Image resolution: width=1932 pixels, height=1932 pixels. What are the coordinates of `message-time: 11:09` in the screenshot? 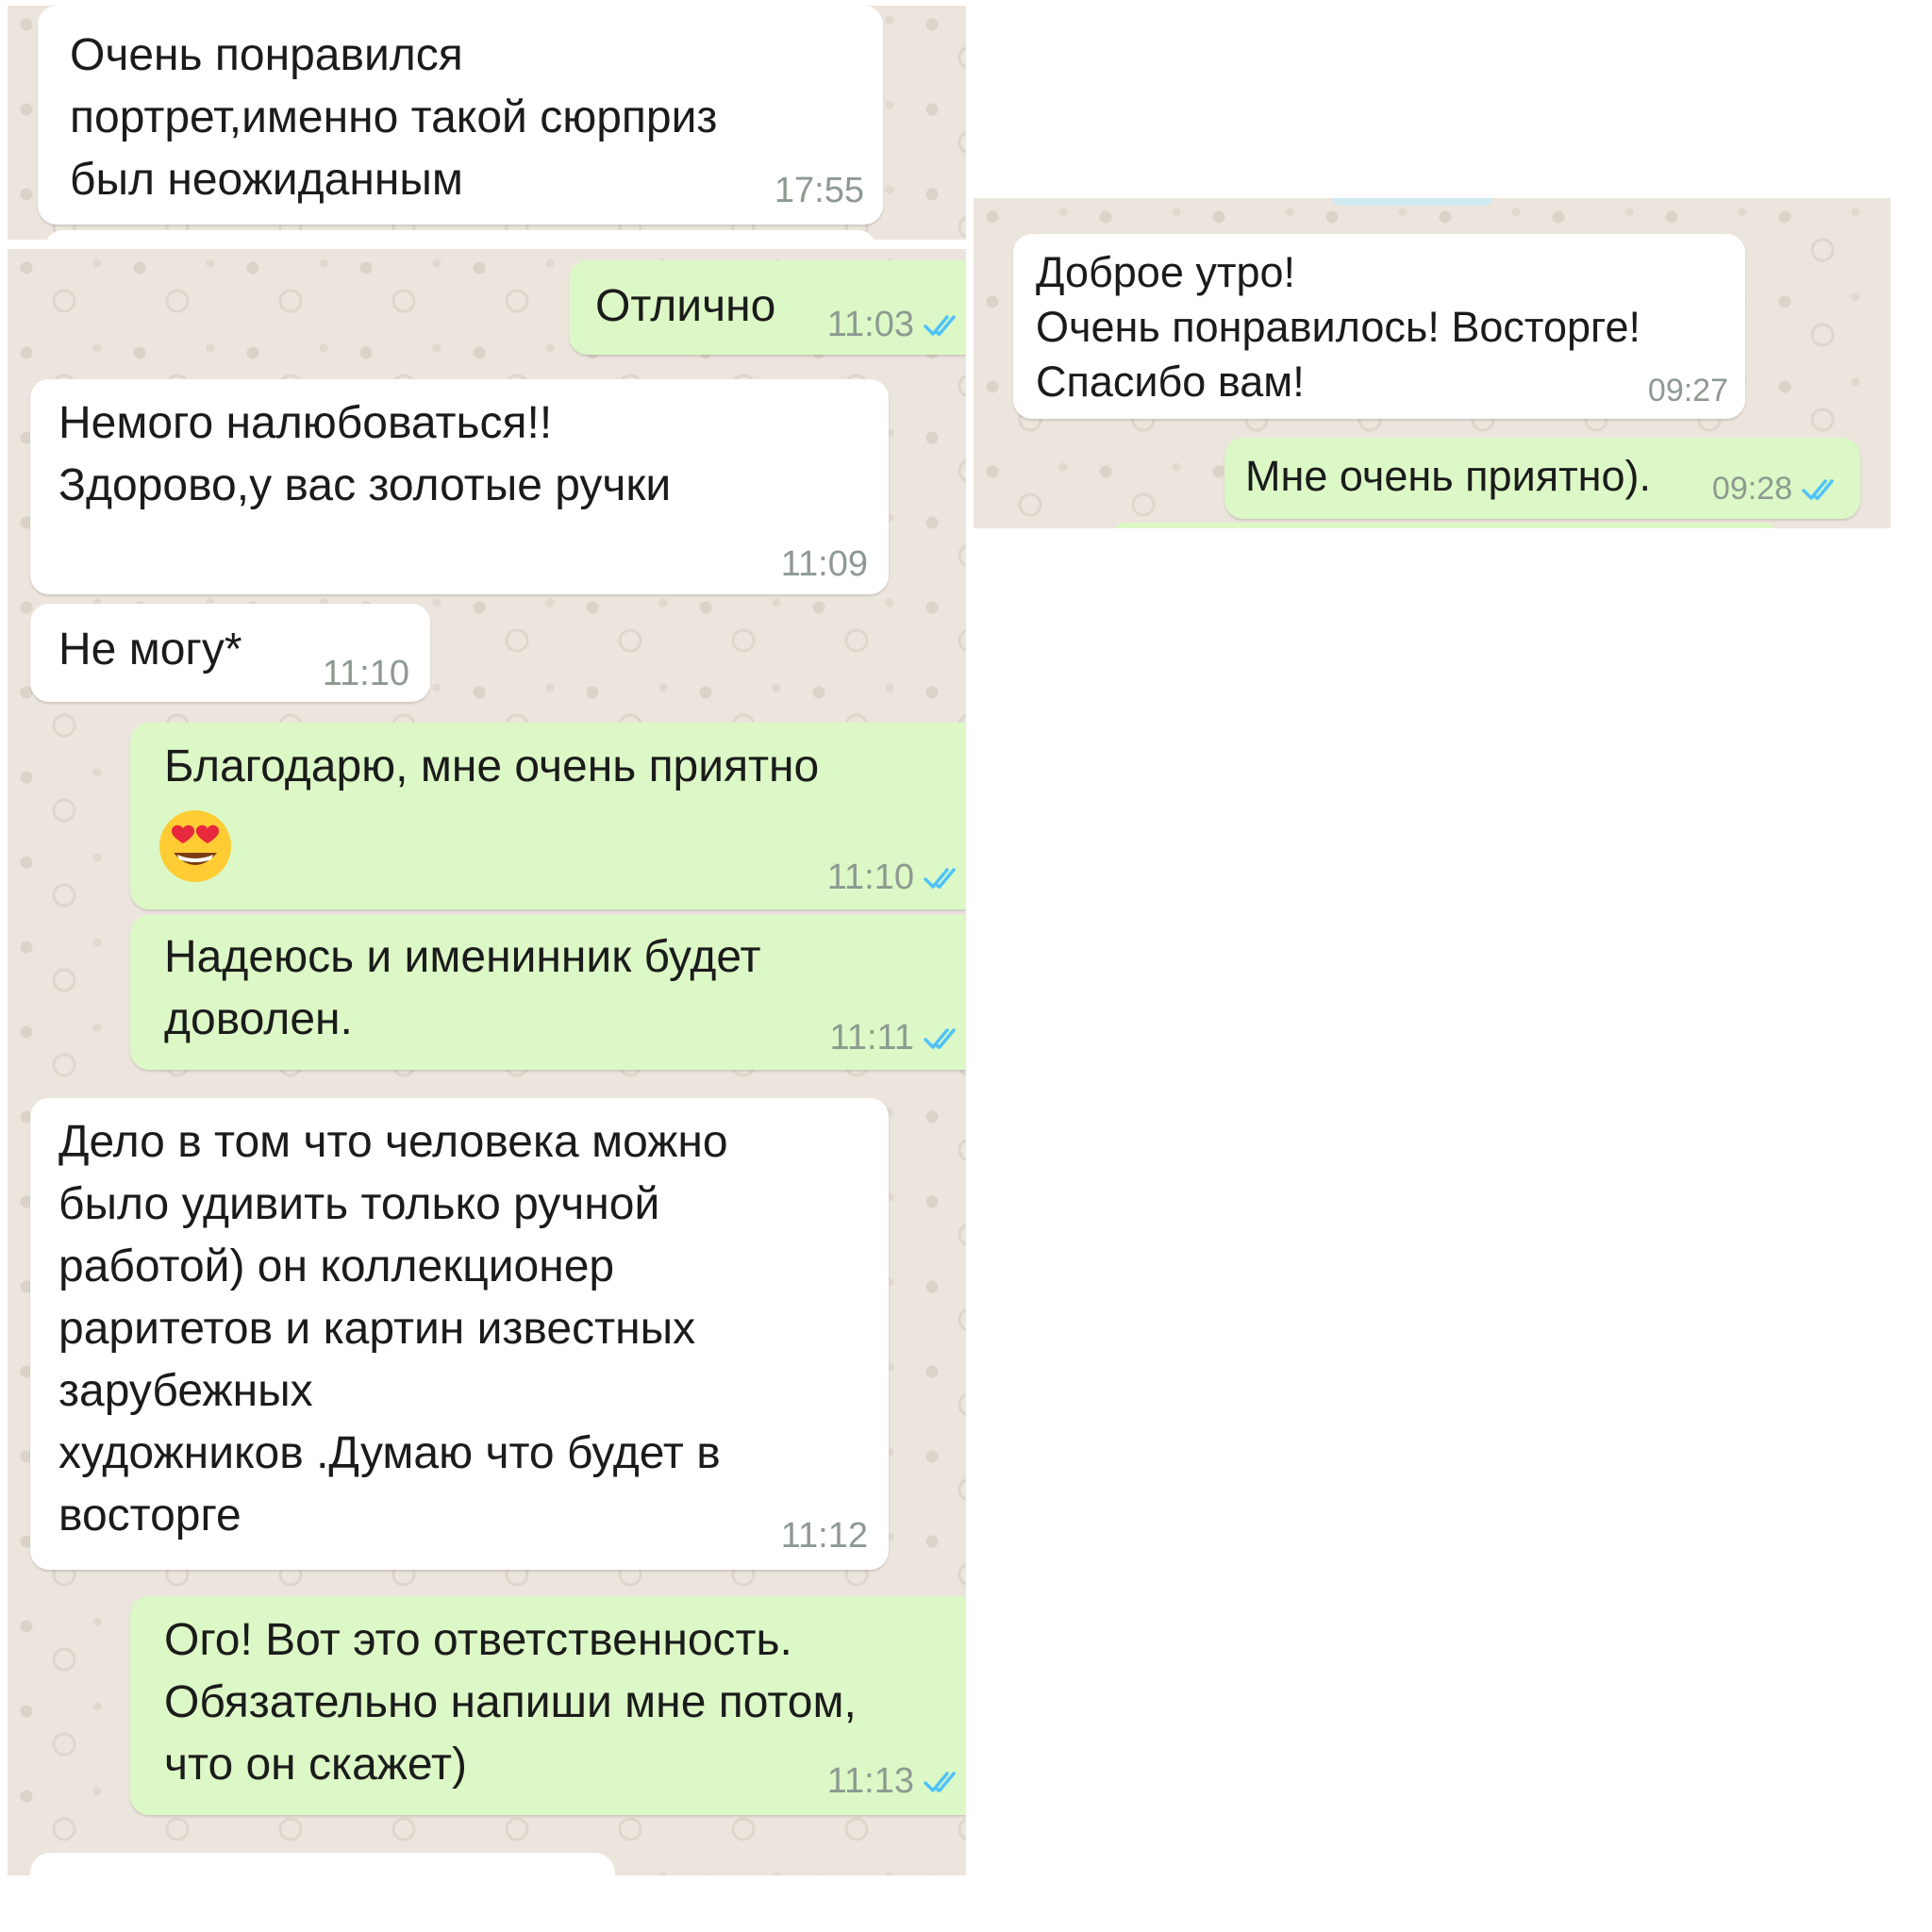 It's located at (824, 564).